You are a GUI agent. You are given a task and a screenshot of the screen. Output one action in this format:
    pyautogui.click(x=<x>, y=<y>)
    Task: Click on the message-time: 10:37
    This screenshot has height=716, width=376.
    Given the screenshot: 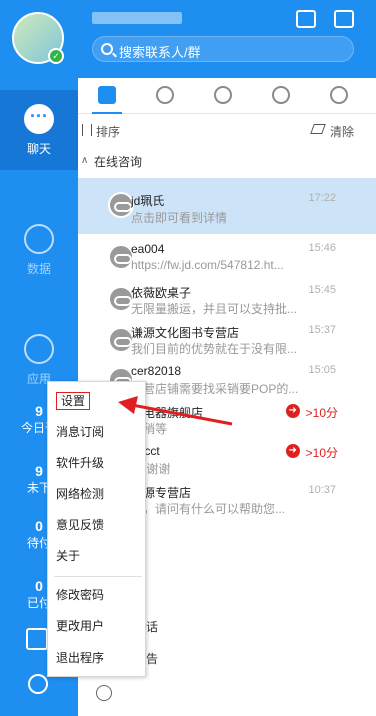 What is the action you would take?
    pyautogui.click(x=322, y=490)
    